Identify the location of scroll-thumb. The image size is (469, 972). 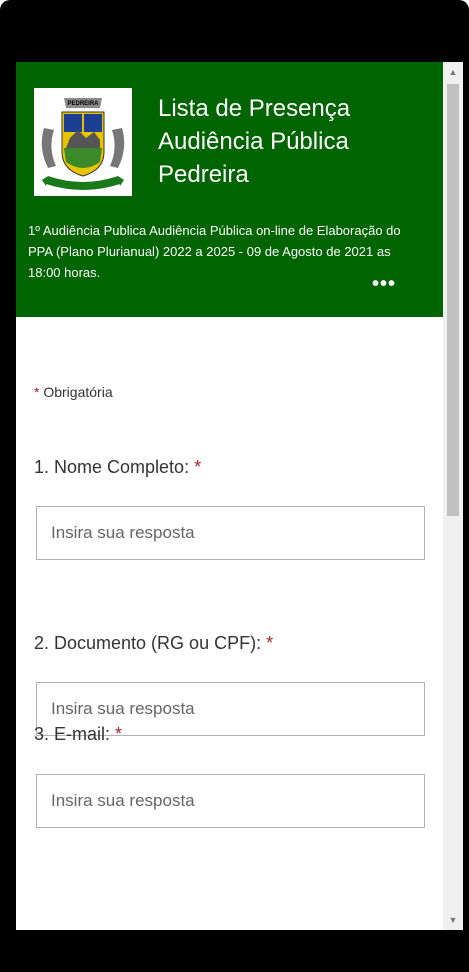
(453, 300).